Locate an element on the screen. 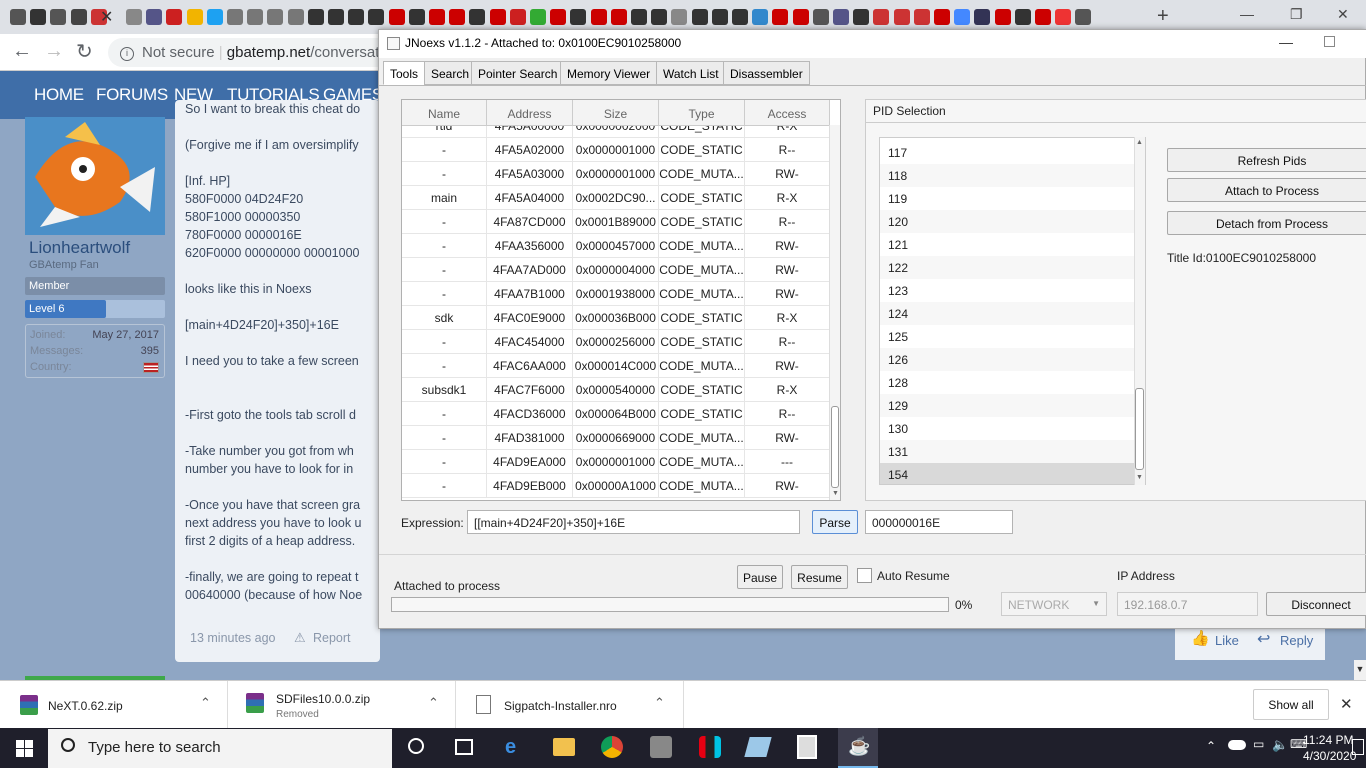 The image size is (1366, 768). chevron-up-icon: ⌃ is located at coordinates (205, 703).